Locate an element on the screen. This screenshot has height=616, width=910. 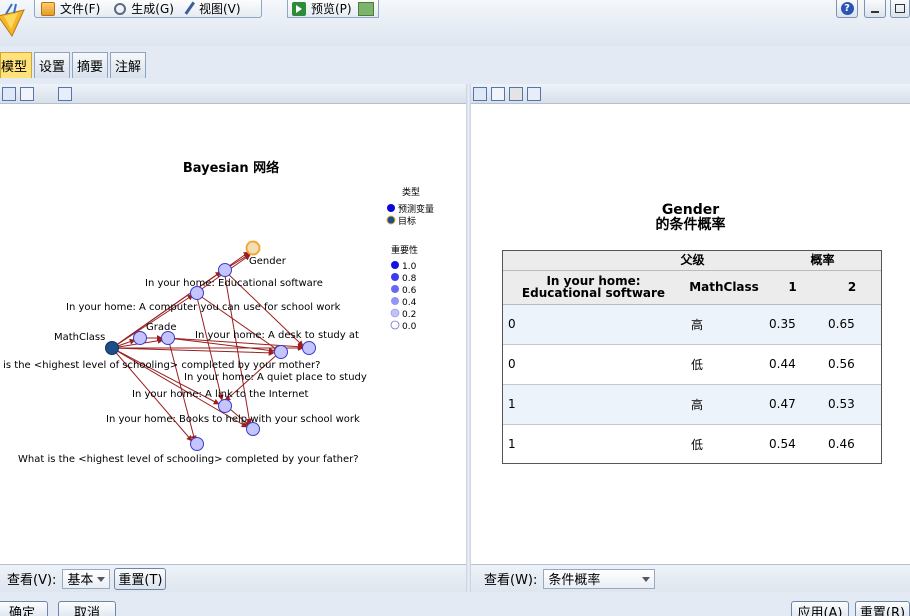
left-bottom-bar: 查看(V): 基本 重置(T) is located at coordinates (233, 578).